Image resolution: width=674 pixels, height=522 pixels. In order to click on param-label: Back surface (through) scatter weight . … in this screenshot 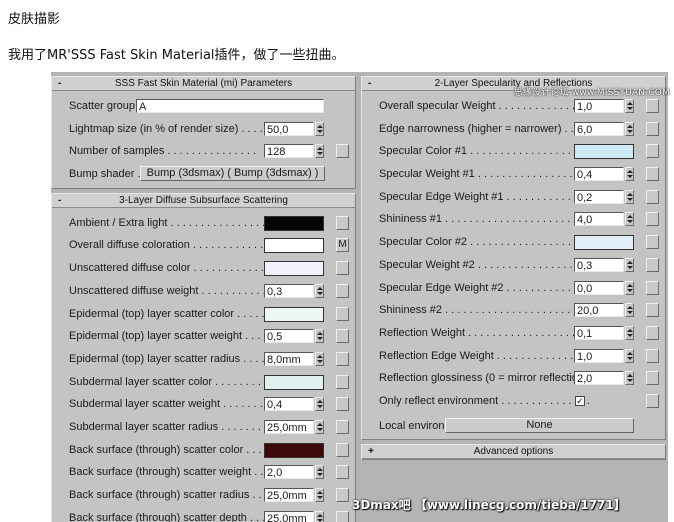, I will do `click(175, 472)`.